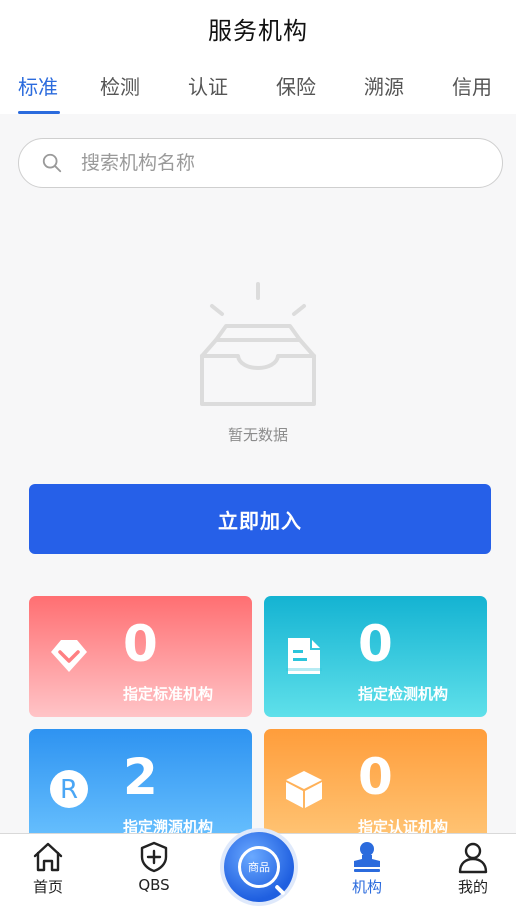  What do you see at coordinates (140, 777) in the screenshot?
I see `card-count: 2` at bounding box center [140, 777].